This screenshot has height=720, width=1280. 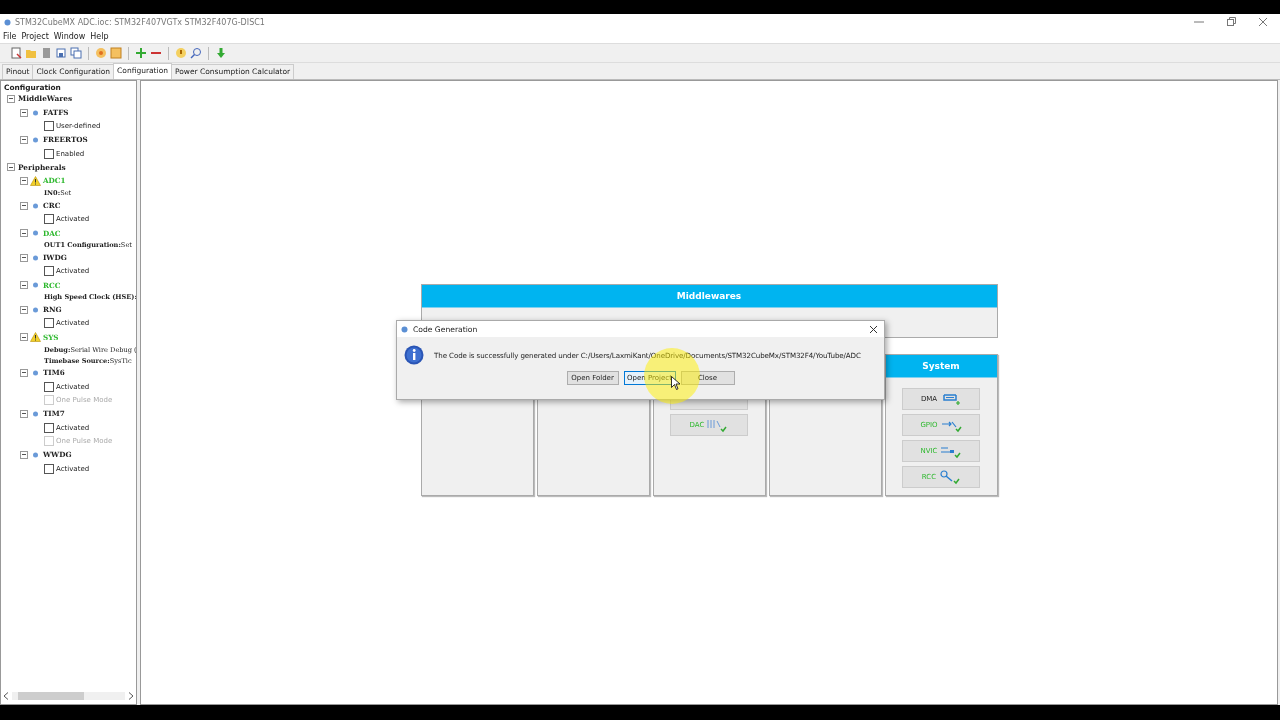 What do you see at coordinates (221, 53) in the screenshot?
I see `download-icon` at bounding box center [221, 53].